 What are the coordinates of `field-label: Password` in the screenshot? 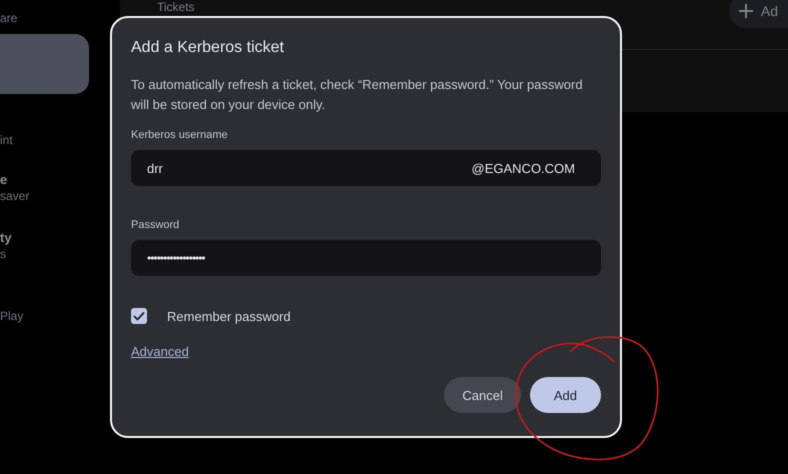 It's located at (155, 225).